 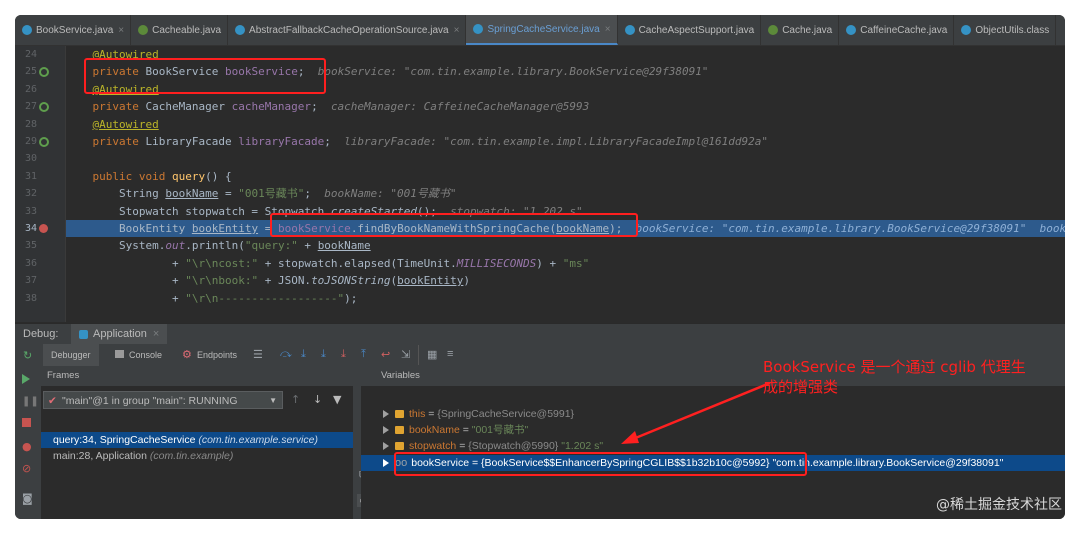 What do you see at coordinates (1005, 30) in the screenshot?
I see `tab-objectutils: ObjectUtils.class` at bounding box center [1005, 30].